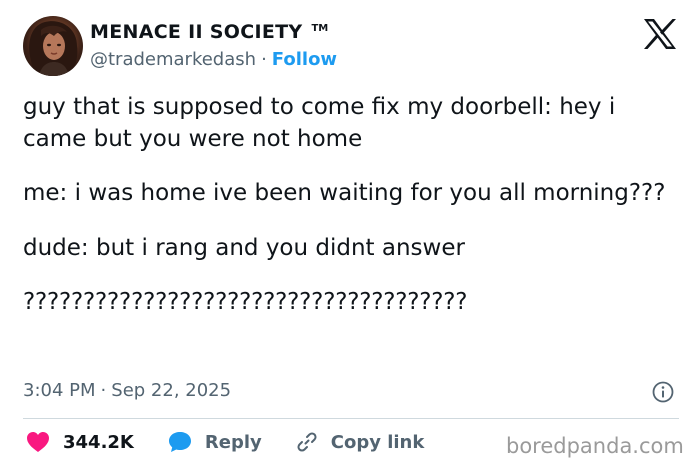 Image resolution: width=700 pixels, height=471 pixels. Describe the element at coordinates (377, 442) in the screenshot. I see `copy-link-label: Copy link` at that location.